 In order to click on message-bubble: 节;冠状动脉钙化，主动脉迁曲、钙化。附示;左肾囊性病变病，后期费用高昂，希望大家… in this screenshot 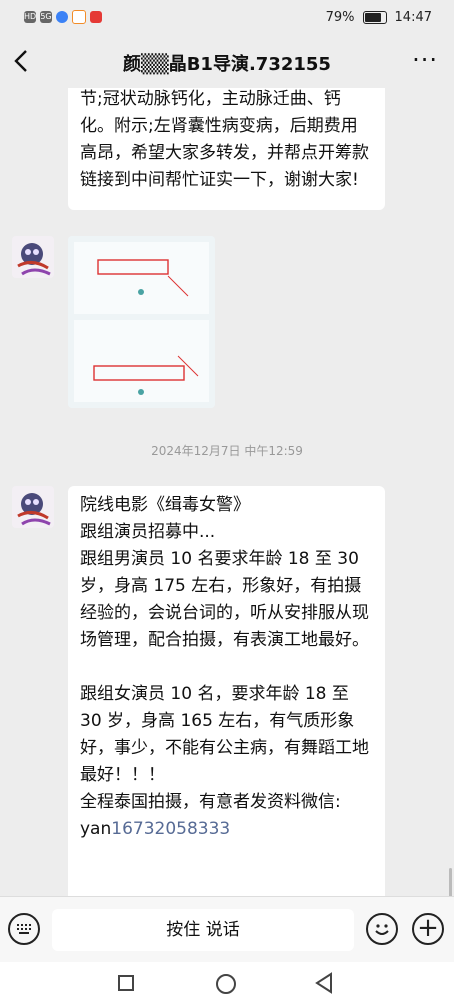, I will do `click(226, 149)`.